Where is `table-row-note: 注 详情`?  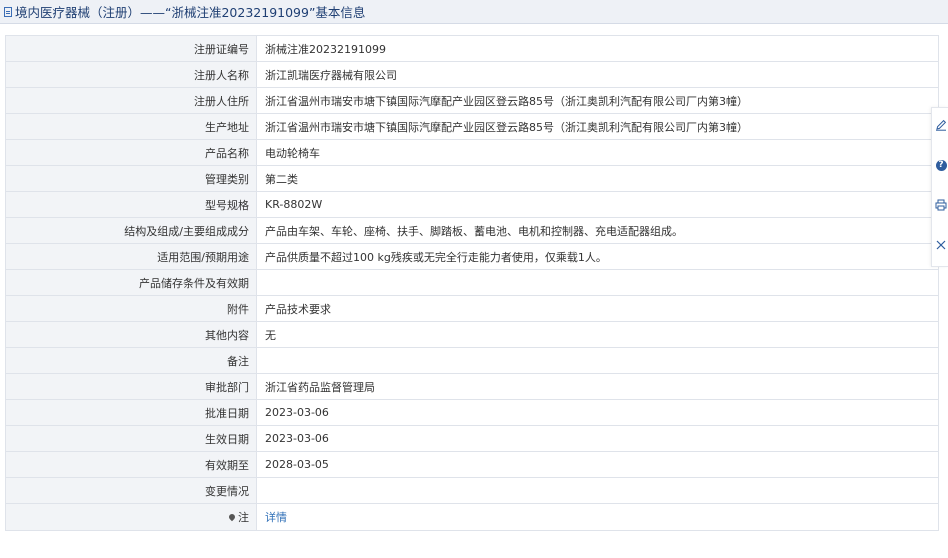
table-row-note: 注 详情 is located at coordinates (472, 517).